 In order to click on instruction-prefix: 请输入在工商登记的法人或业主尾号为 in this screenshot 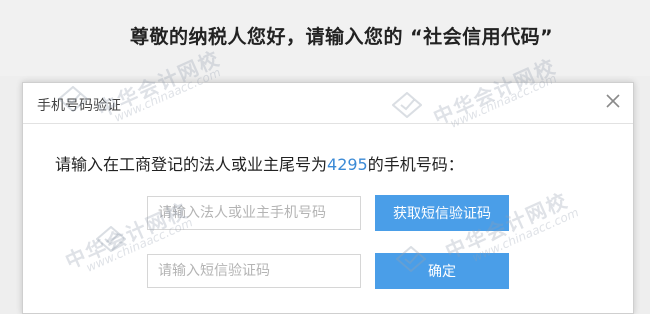, I will do `click(191, 164)`.